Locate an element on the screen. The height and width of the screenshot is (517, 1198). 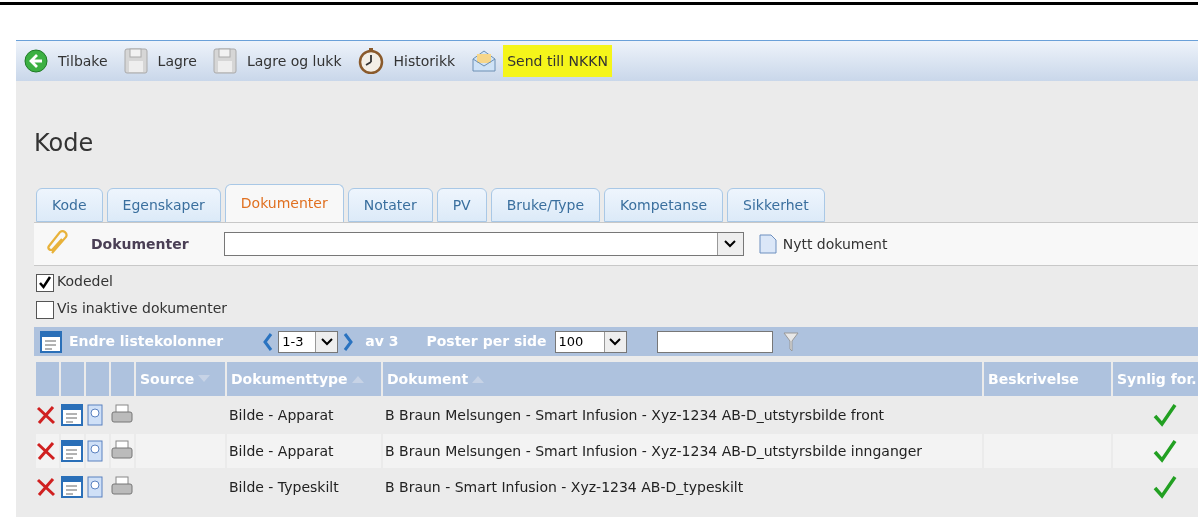
tab: Kompetanse is located at coordinates (664, 205).